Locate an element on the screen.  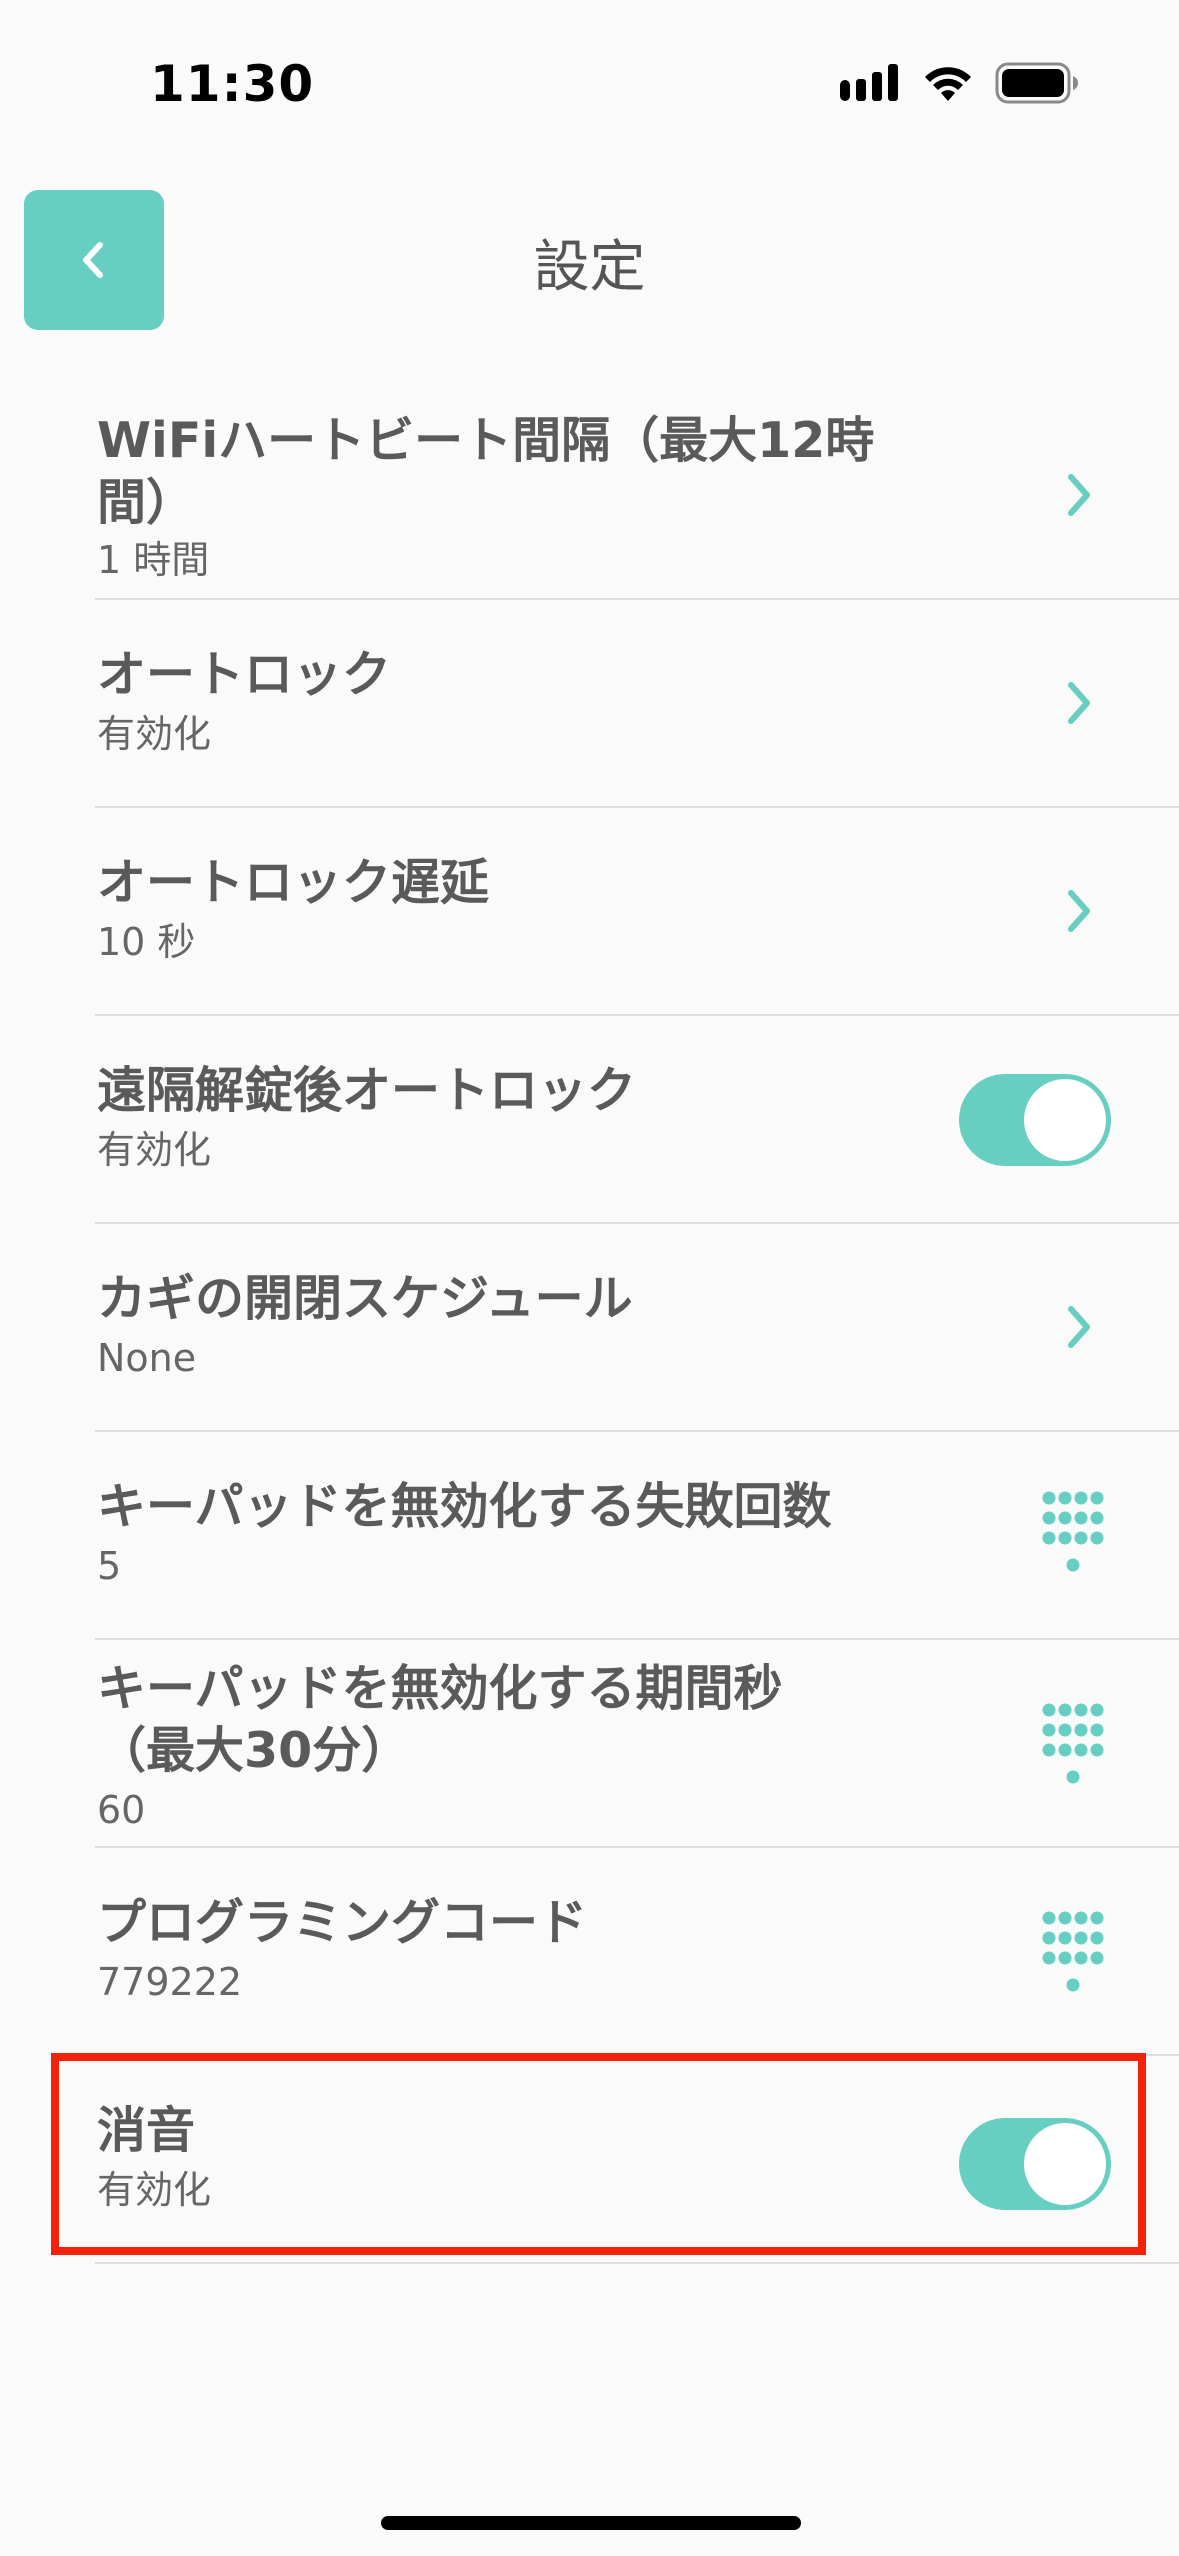
setting-title: 消音 is located at coordinates (146, 2130).